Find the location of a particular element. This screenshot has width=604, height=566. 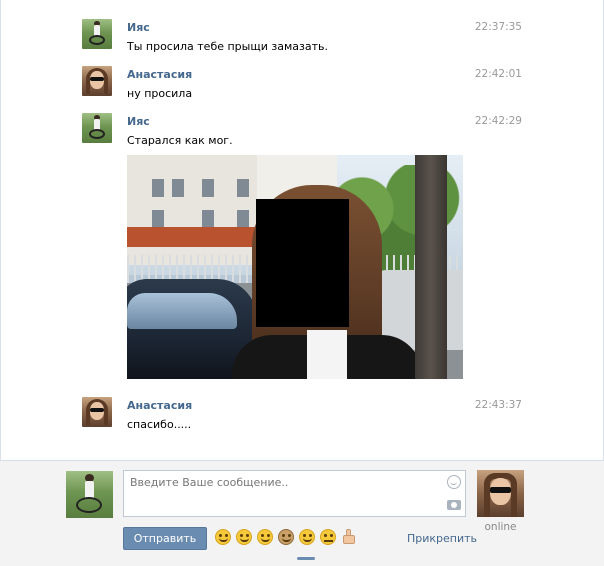

peer-online-status: online is located at coordinates (500, 527).